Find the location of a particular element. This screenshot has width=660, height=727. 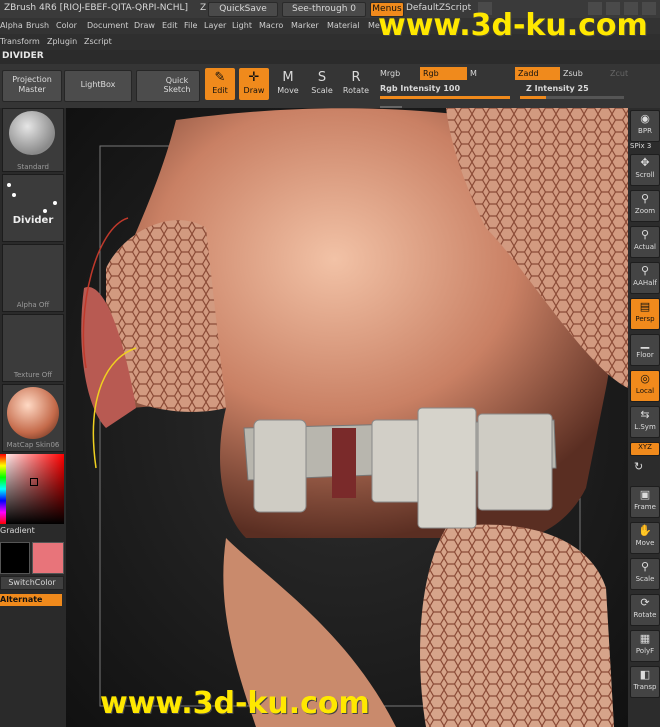

watermark-bottom: www.3d-ku.com is located at coordinates (235, 703).